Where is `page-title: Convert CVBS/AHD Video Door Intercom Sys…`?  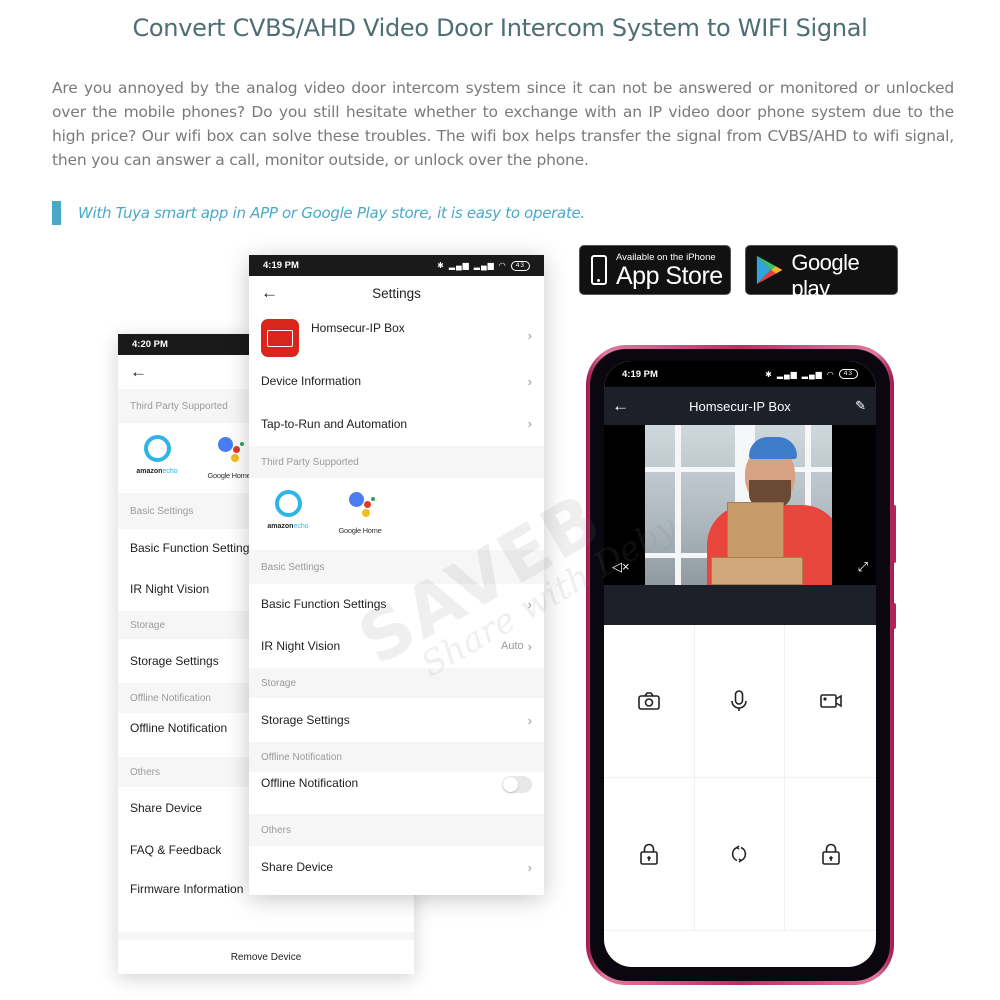 page-title: Convert CVBS/AHD Video Door Intercom Sys… is located at coordinates (500, 28).